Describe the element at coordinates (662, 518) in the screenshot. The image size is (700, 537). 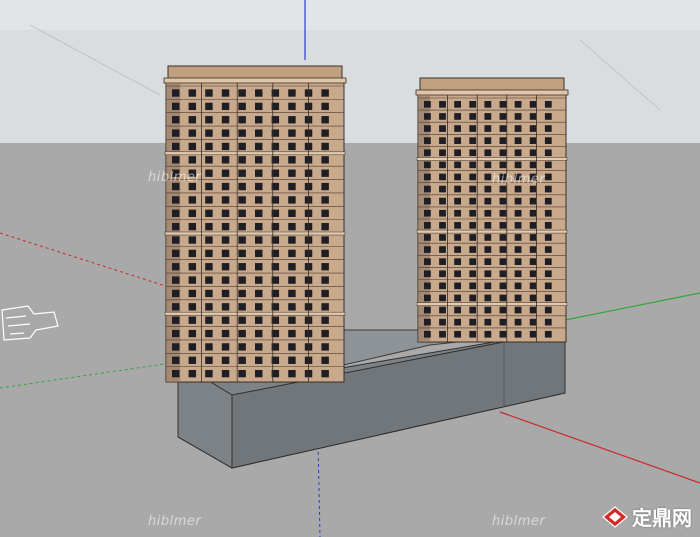
I see `brand-name: 定鼎网` at that location.